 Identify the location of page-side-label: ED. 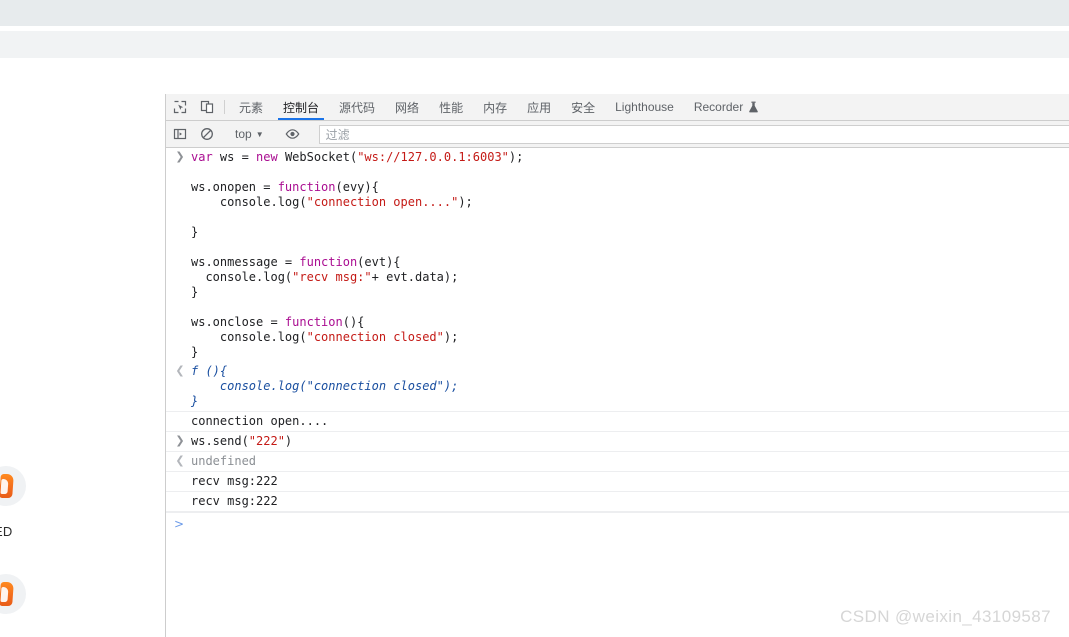
(6, 531).